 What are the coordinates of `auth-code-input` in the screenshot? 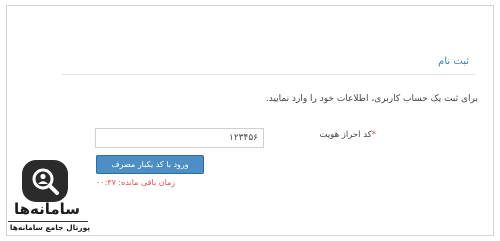 It's located at (179, 138).